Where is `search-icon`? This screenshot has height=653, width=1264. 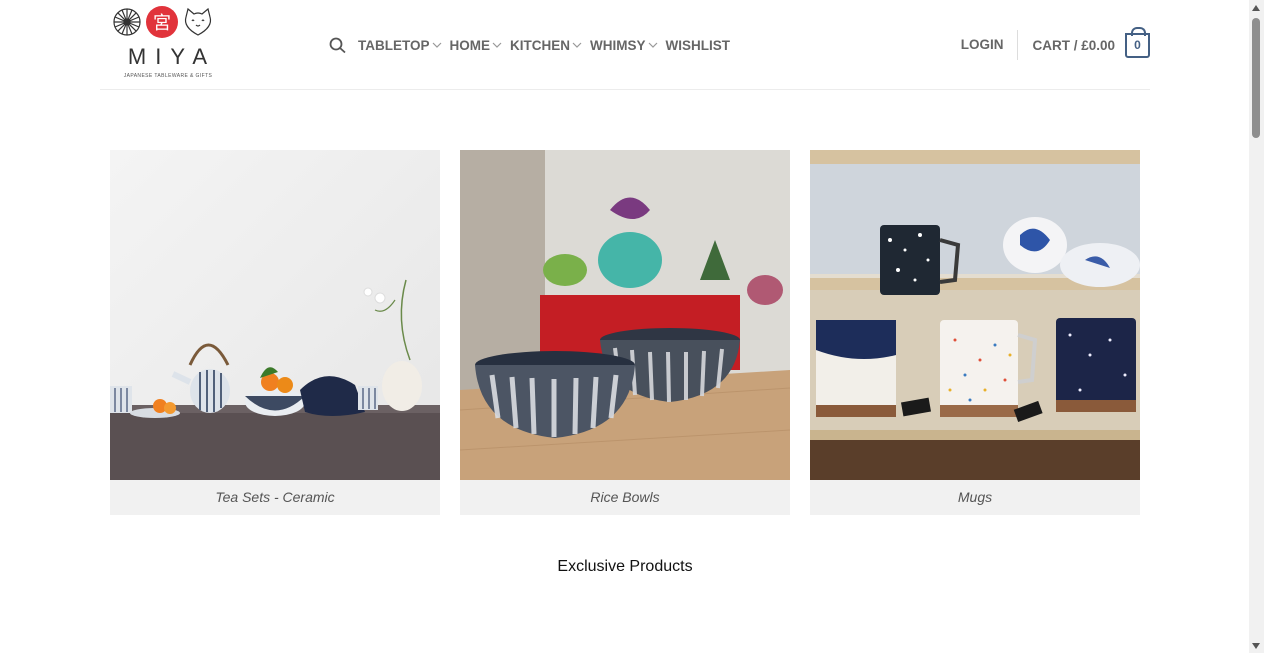
search-icon is located at coordinates (338, 45).